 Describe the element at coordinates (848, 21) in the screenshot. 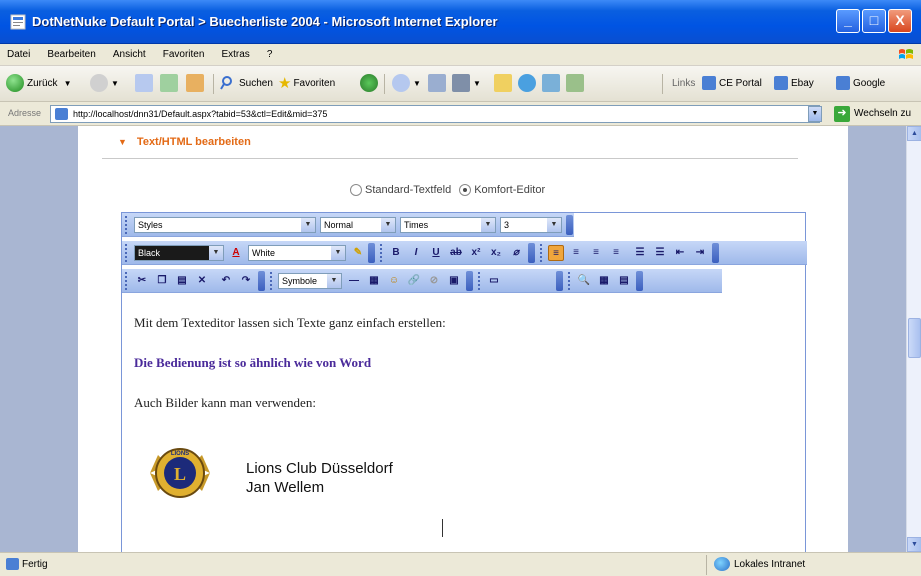

I see `minimize-button: _` at that location.